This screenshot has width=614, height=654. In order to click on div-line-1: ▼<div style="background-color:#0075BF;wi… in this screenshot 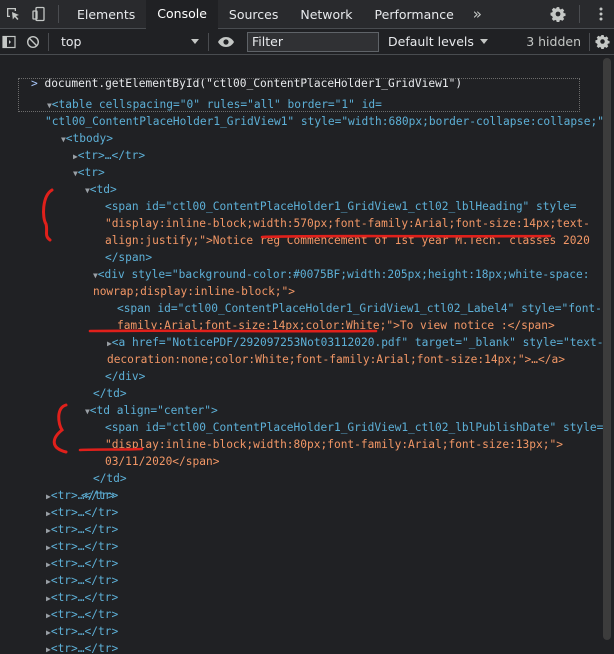, I will do `click(328, 265)`.